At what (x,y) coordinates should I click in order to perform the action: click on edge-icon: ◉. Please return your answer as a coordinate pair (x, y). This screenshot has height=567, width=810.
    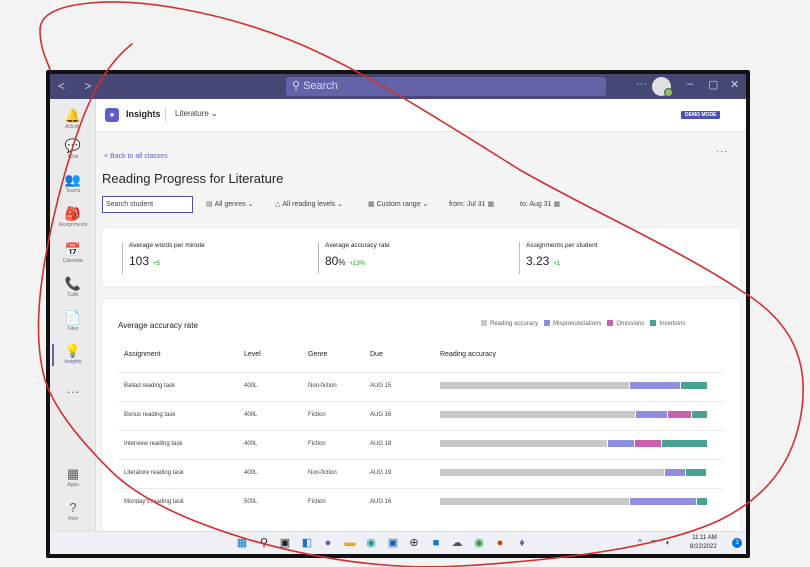
    Looking at the image, I should click on (371, 543).